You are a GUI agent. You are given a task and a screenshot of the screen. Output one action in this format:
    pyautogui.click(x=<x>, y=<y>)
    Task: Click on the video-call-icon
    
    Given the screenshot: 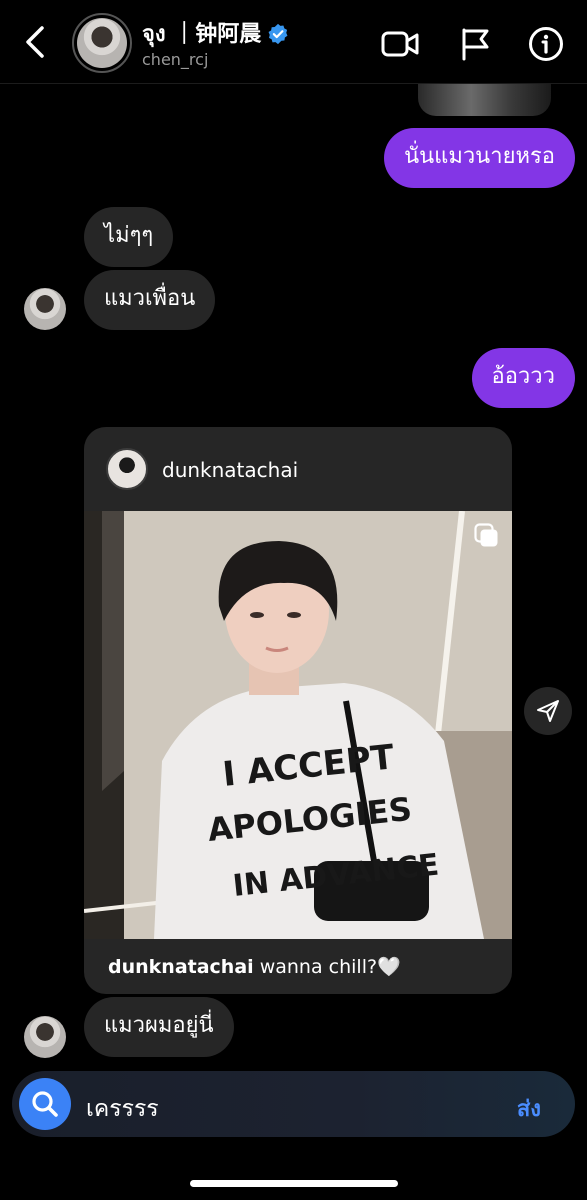 What is the action you would take?
    pyautogui.click(x=400, y=44)
    